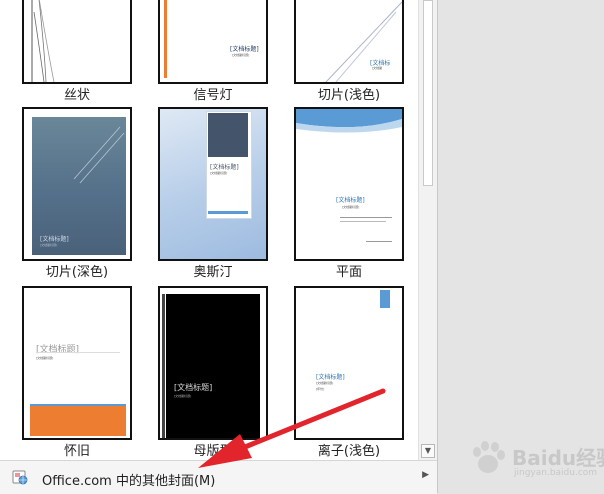 Image resolution: width=604 pixels, height=494 pixels. I want to click on cover-thumb-motion: [文档标题] [文档副标题], so click(213, 363).